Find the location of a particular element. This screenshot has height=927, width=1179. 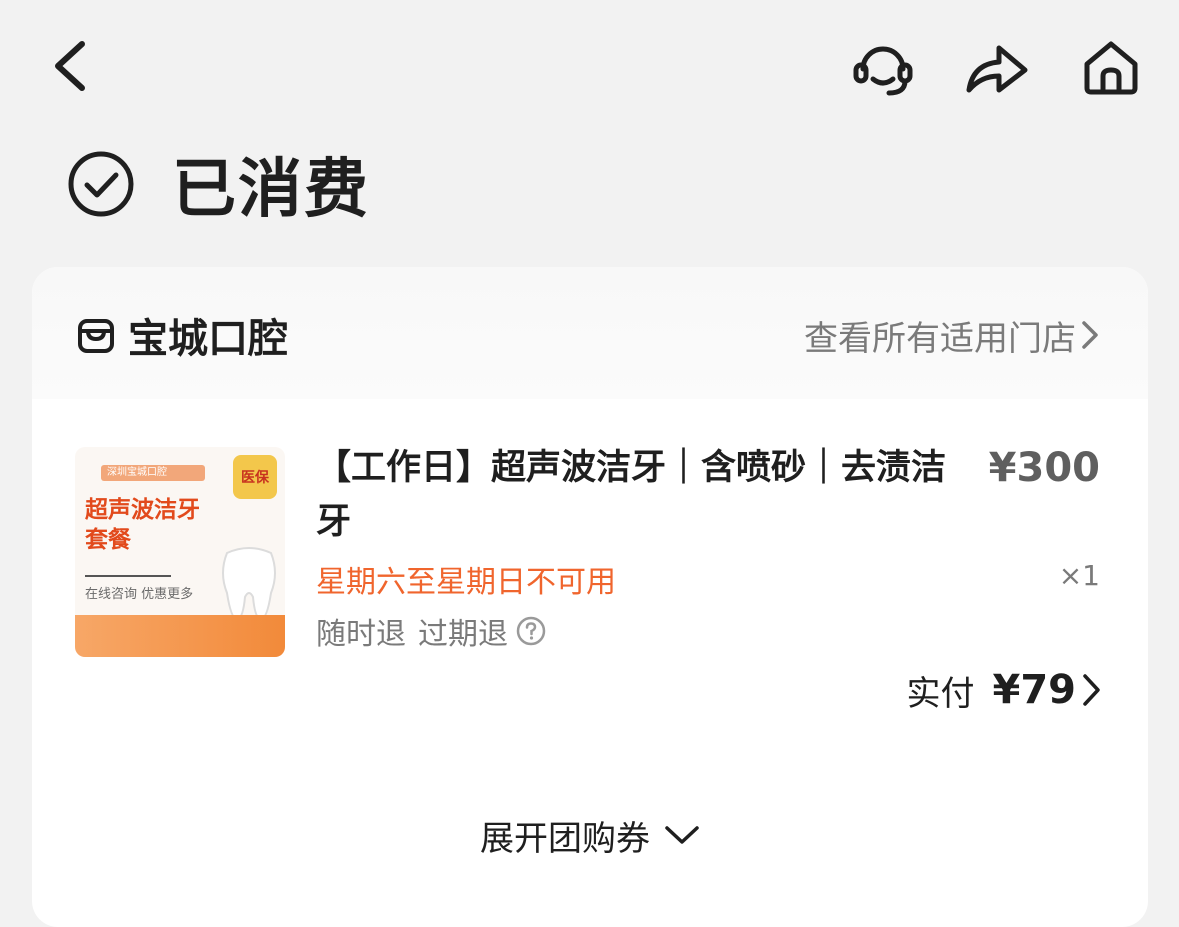

thumbnail-logo-bar: 深圳宝城口腔 is located at coordinates (153, 473).